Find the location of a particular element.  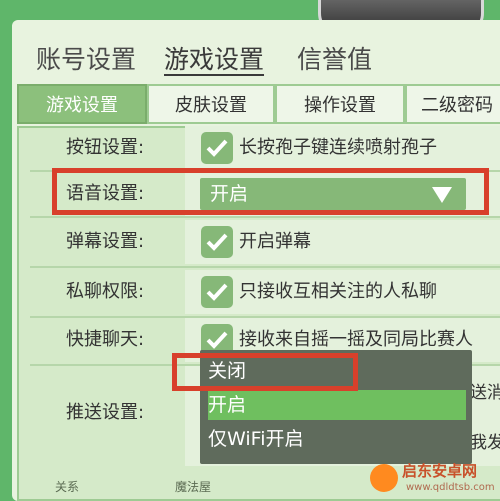

highlight-frame-off-option is located at coordinates (265, 372).